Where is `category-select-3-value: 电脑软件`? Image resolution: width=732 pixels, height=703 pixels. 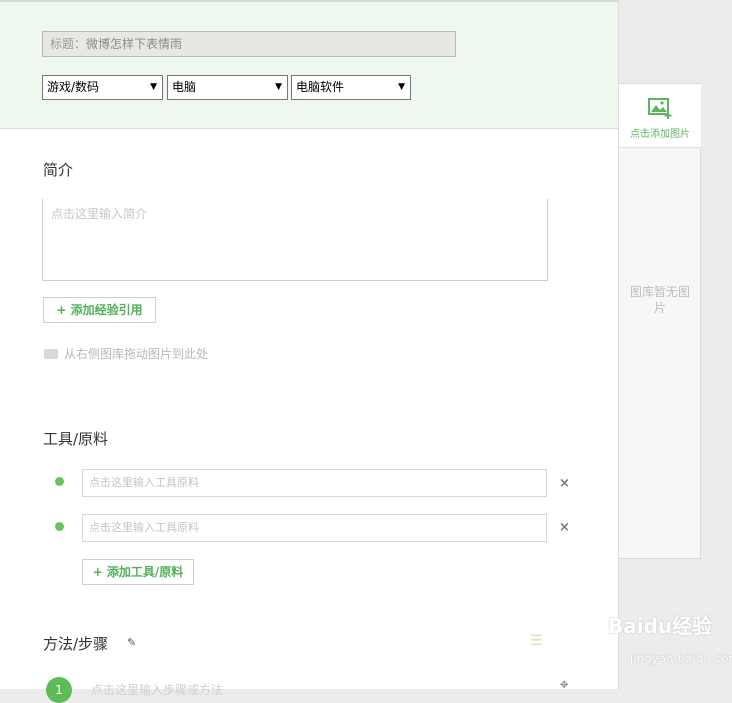 category-select-3-value: 电脑软件 is located at coordinates (320, 87).